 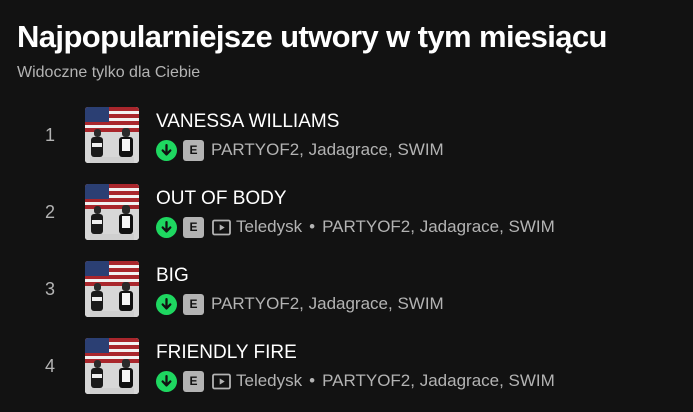 I want to click on track-title: OUT OF BODY, so click(x=221, y=199).